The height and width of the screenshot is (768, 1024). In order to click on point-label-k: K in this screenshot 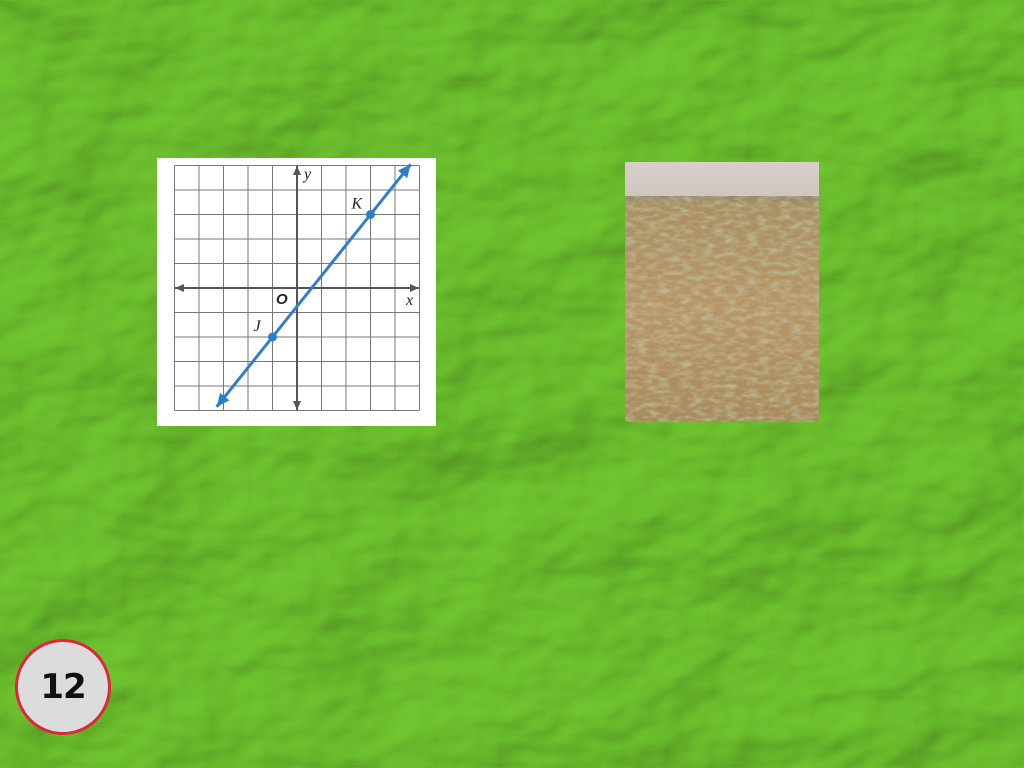, I will do `click(357, 204)`.